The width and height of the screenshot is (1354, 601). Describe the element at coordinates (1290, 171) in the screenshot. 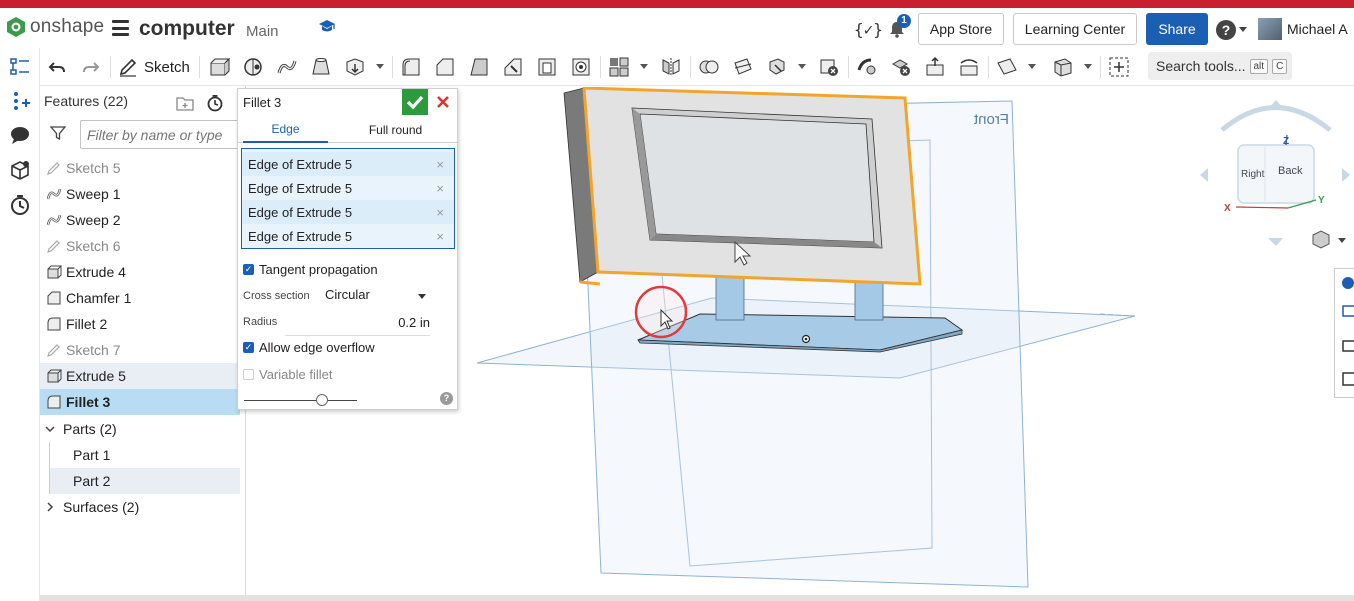

I see `viewcube-back-face: Back` at that location.